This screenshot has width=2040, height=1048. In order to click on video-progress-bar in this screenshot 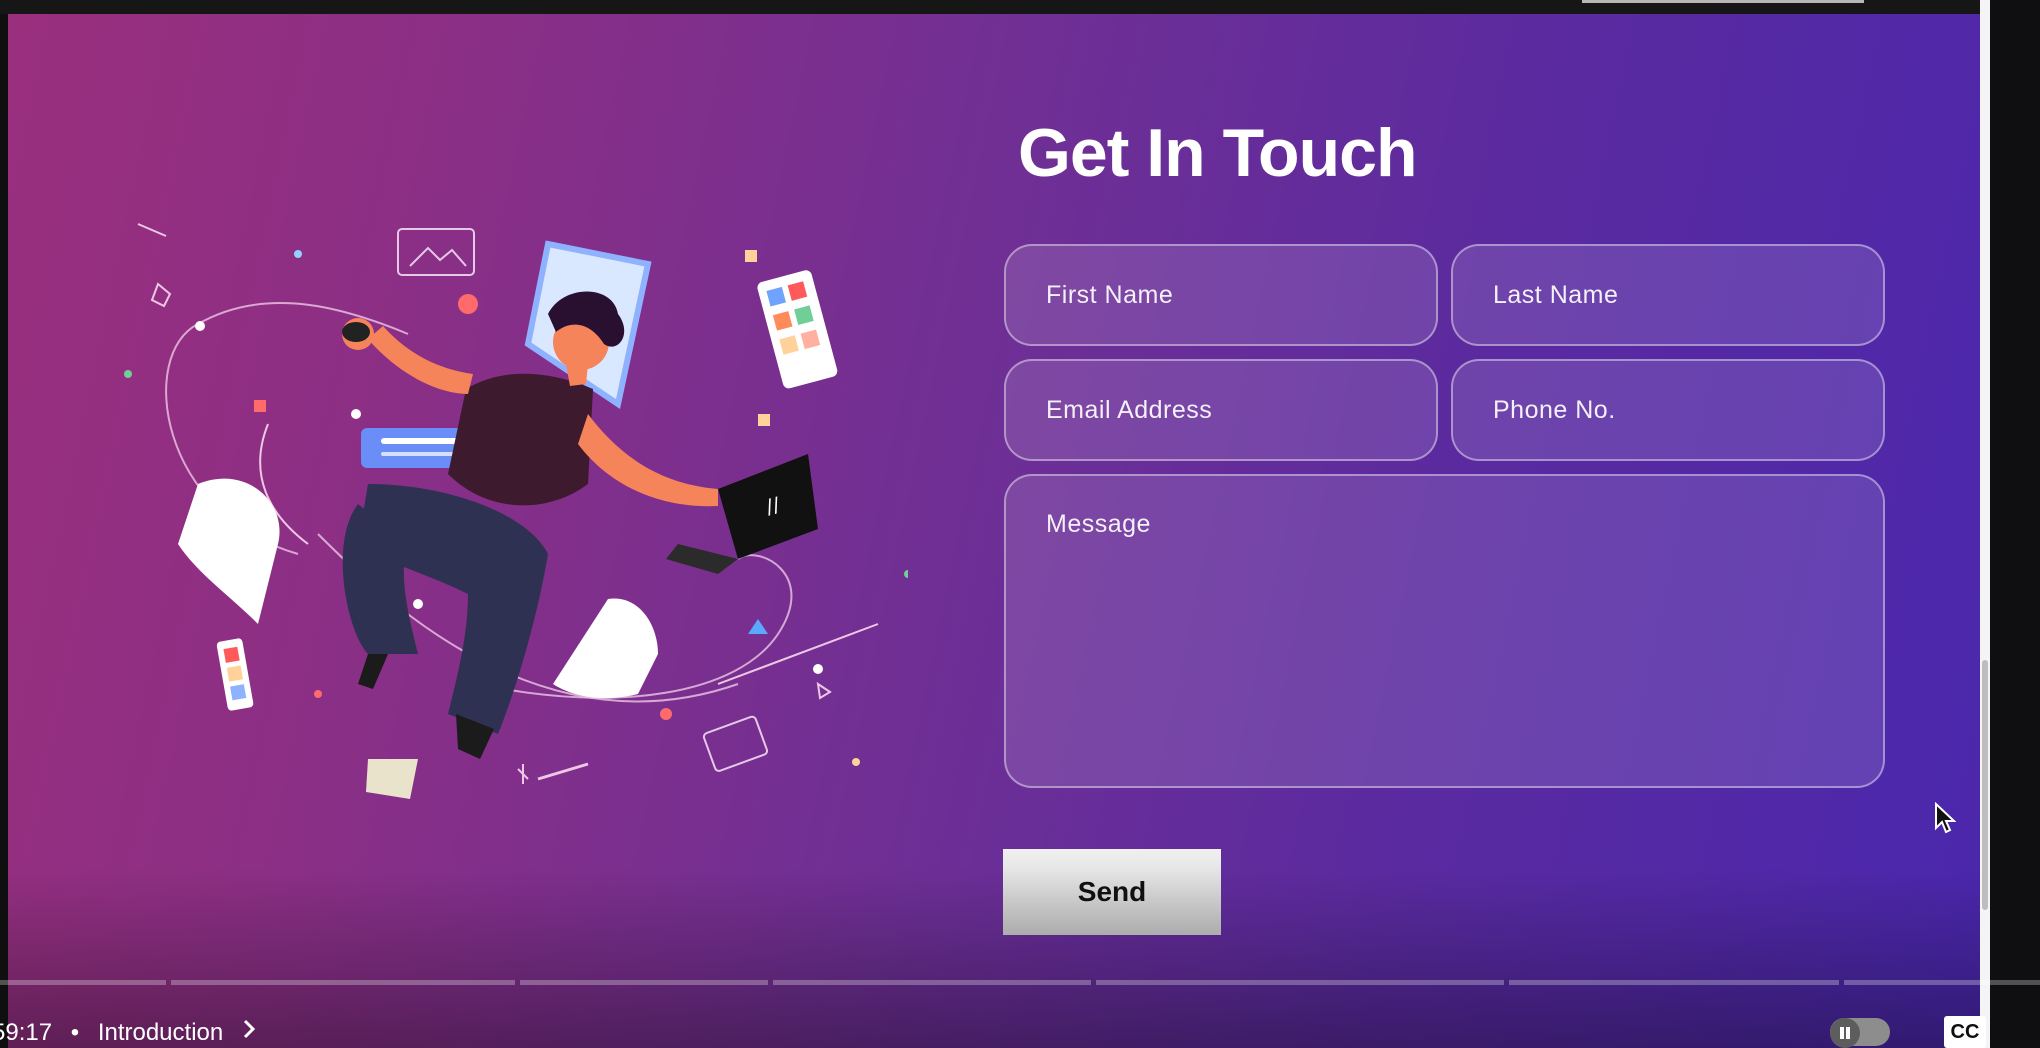, I will do `click(1020, 982)`.